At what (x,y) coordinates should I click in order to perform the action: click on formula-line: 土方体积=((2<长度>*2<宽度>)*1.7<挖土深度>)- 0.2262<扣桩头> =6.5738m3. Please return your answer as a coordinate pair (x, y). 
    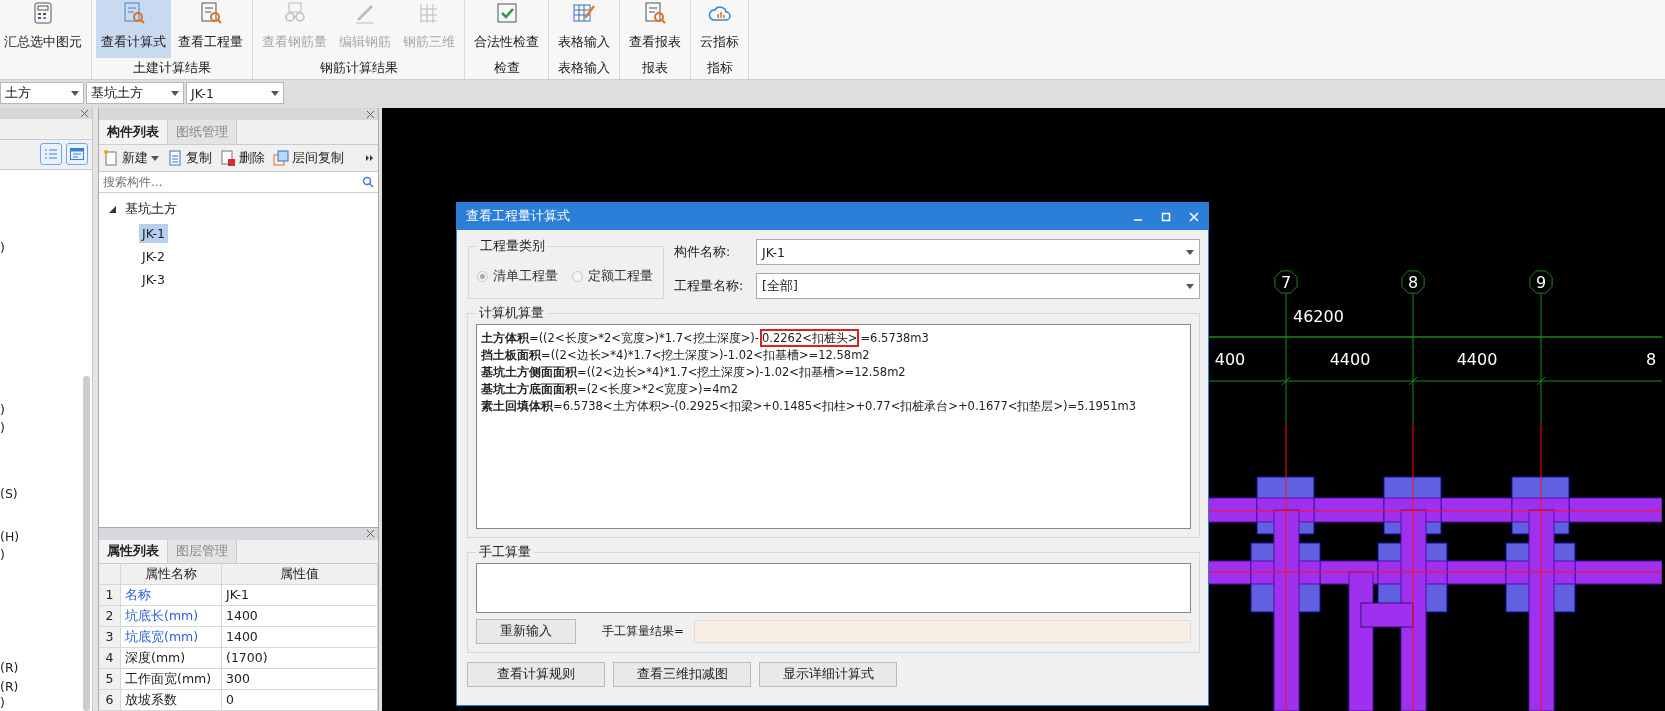
    Looking at the image, I should click on (705, 338).